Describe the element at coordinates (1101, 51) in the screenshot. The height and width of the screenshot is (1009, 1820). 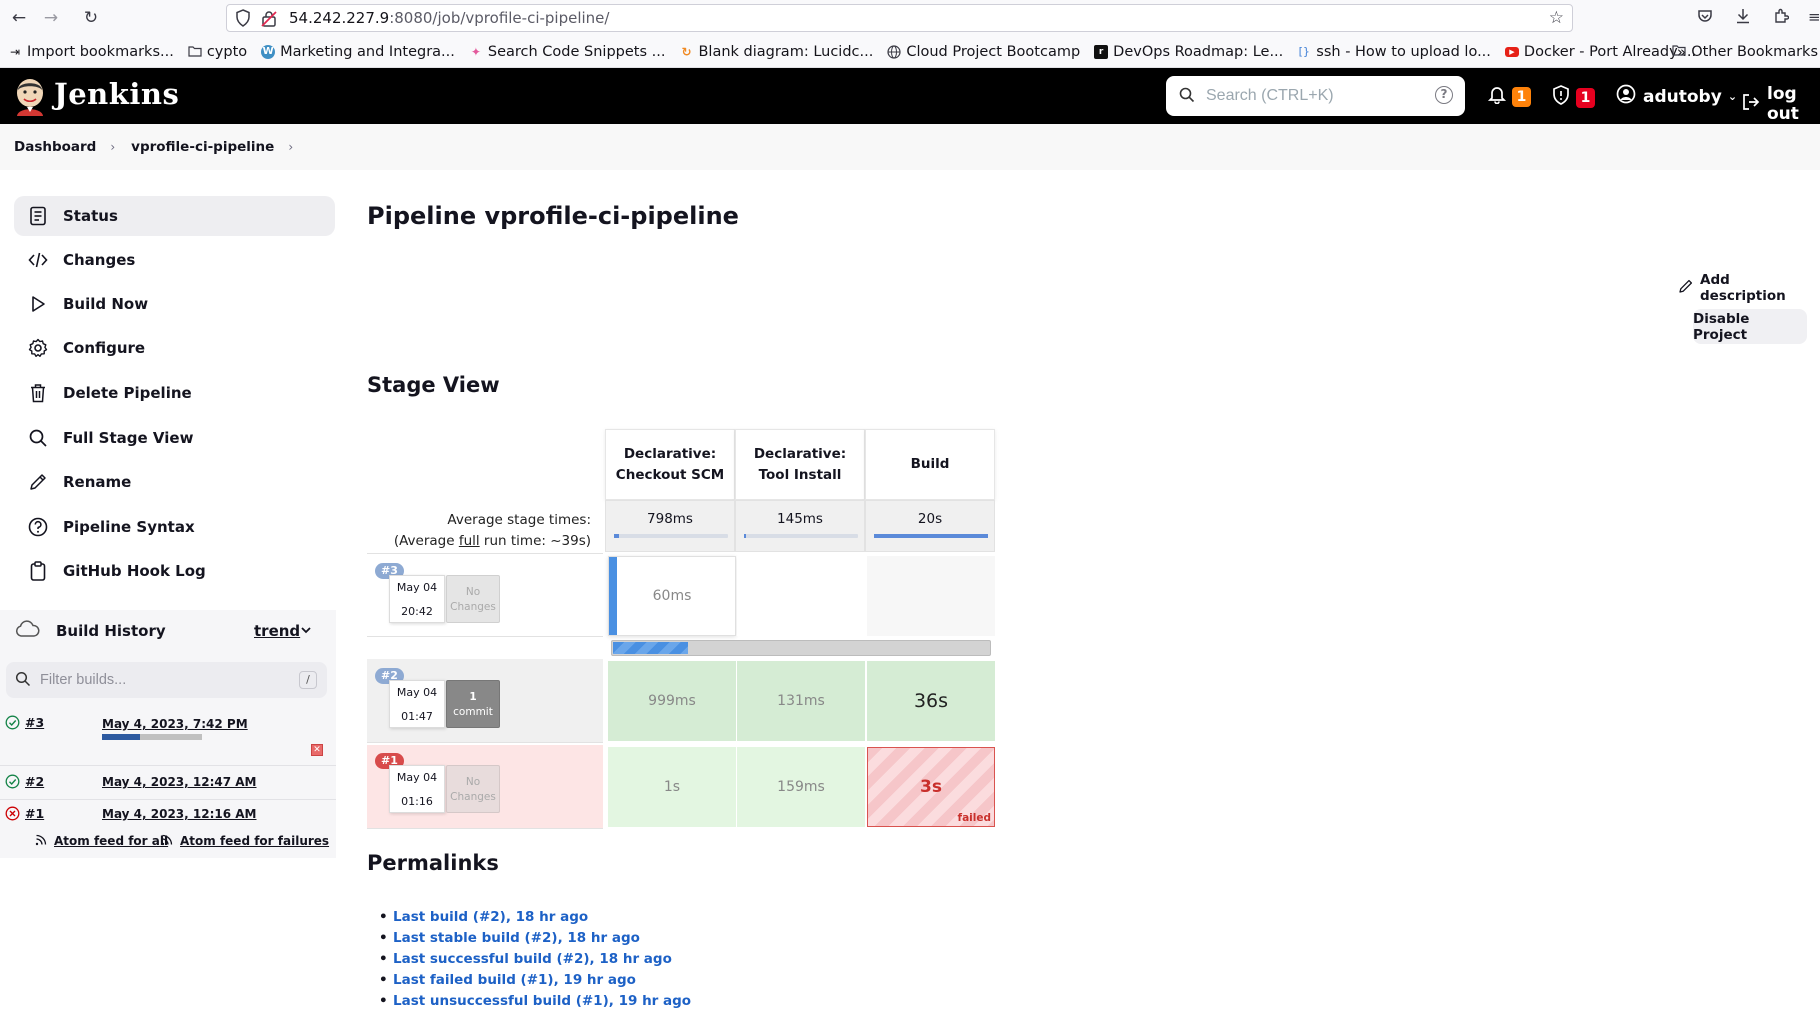
I see `roadmap-icon: r` at that location.